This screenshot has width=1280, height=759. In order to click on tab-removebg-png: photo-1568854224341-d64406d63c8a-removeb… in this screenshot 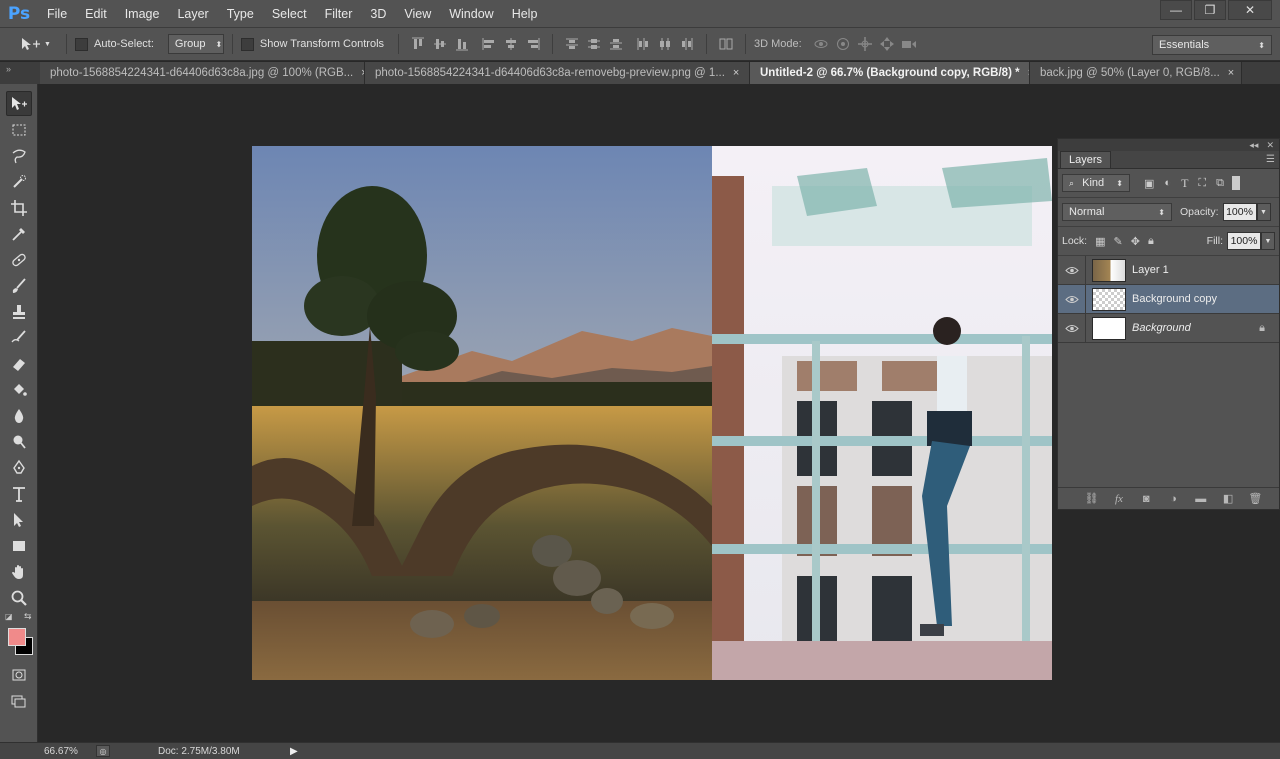, I will do `click(557, 73)`.